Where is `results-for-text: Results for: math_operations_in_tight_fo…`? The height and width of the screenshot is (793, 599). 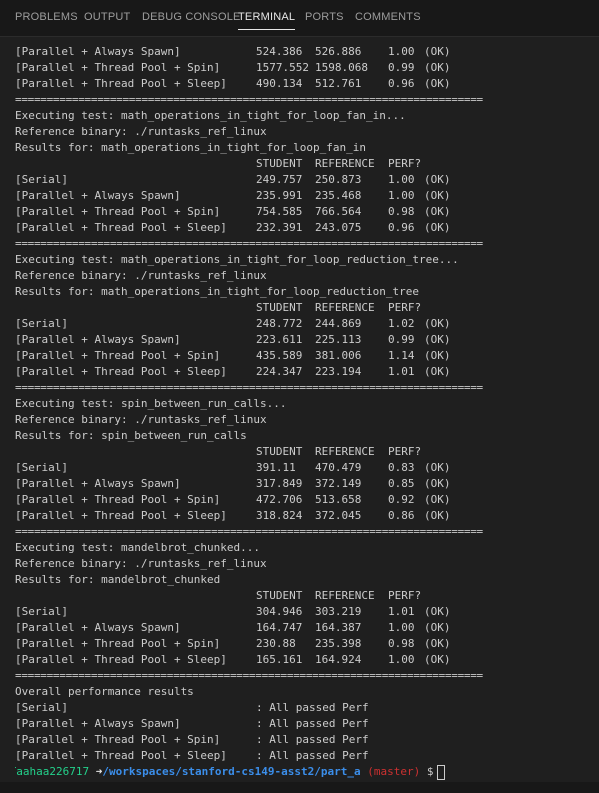 results-for-text: Results for: math_operations_in_tight_fo… is located at coordinates (217, 291).